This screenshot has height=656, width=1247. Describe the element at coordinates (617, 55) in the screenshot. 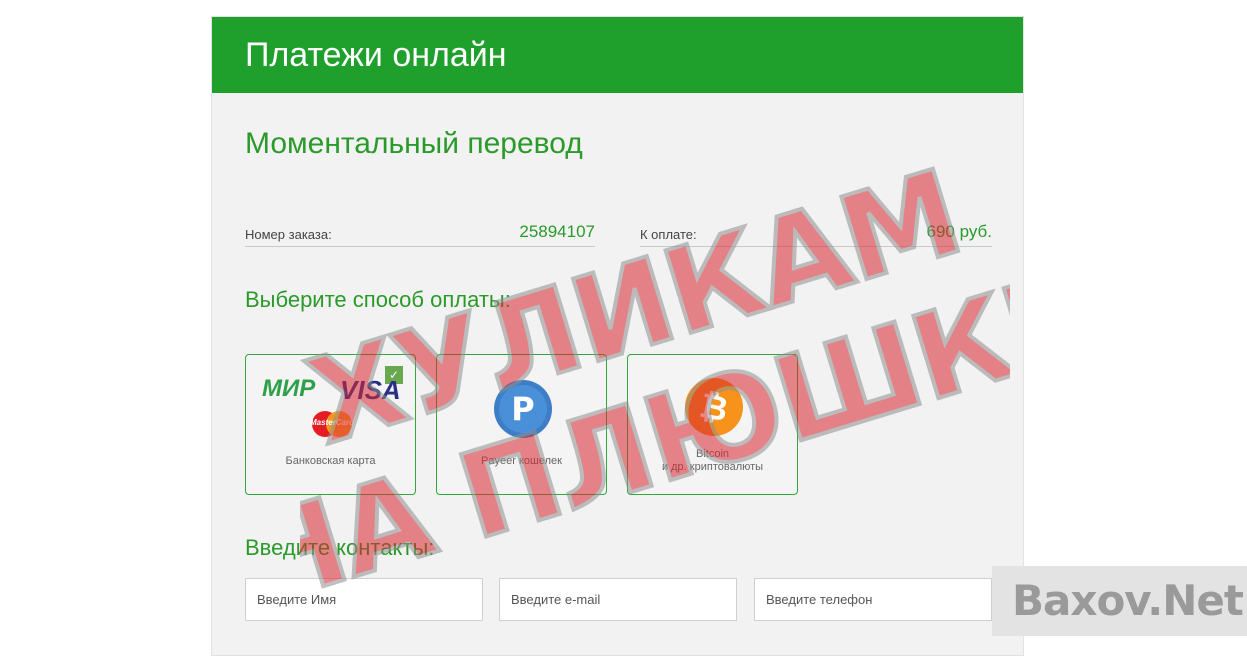

I see `page-header: Платежи онлайн` at that location.